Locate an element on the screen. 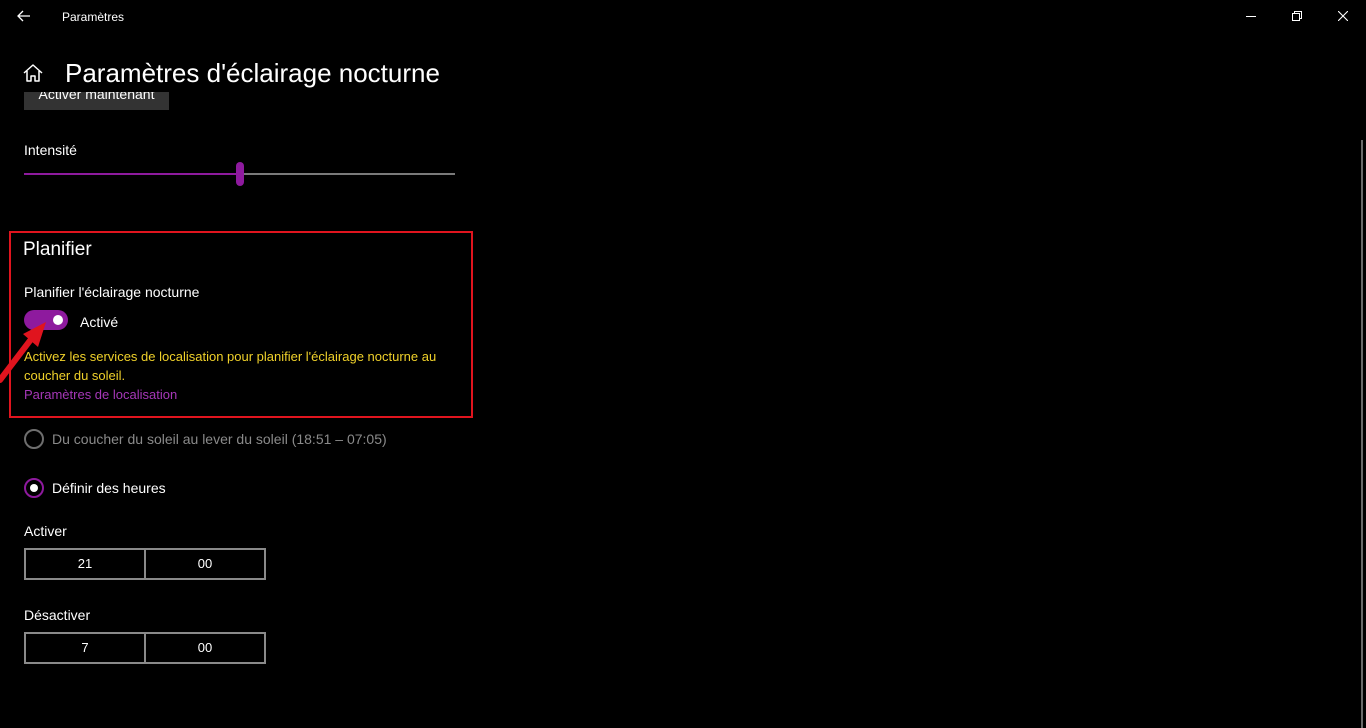 This screenshot has height=728, width=1366. location-settings-link: Paramètres de localisation is located at coordinates (100, 395).